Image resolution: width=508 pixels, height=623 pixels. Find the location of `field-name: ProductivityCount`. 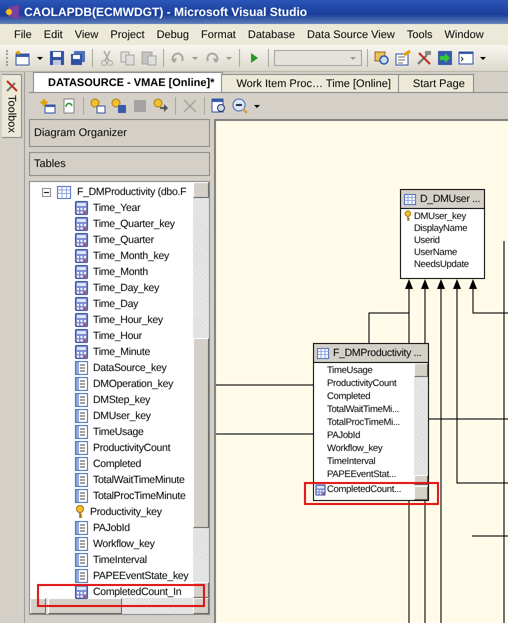

field-name: ProductivityCount is located at coordinates (361, 383).